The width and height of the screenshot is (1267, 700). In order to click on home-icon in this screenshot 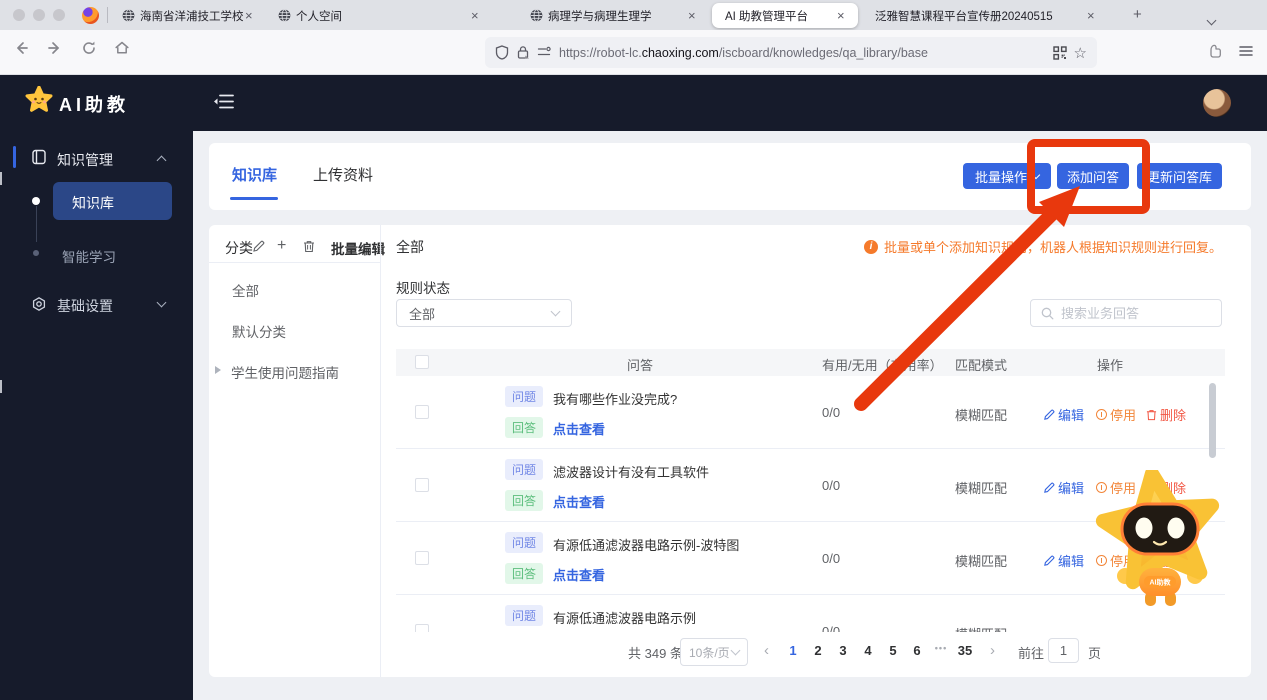, I will do `click(122, 48)`.